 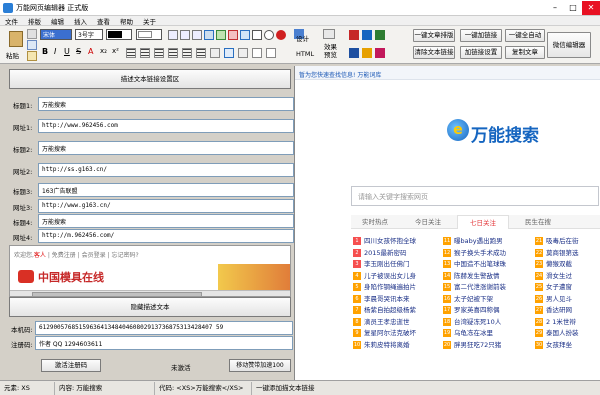 I want to click on menu-file: 文件, so click(x=11, y=21).